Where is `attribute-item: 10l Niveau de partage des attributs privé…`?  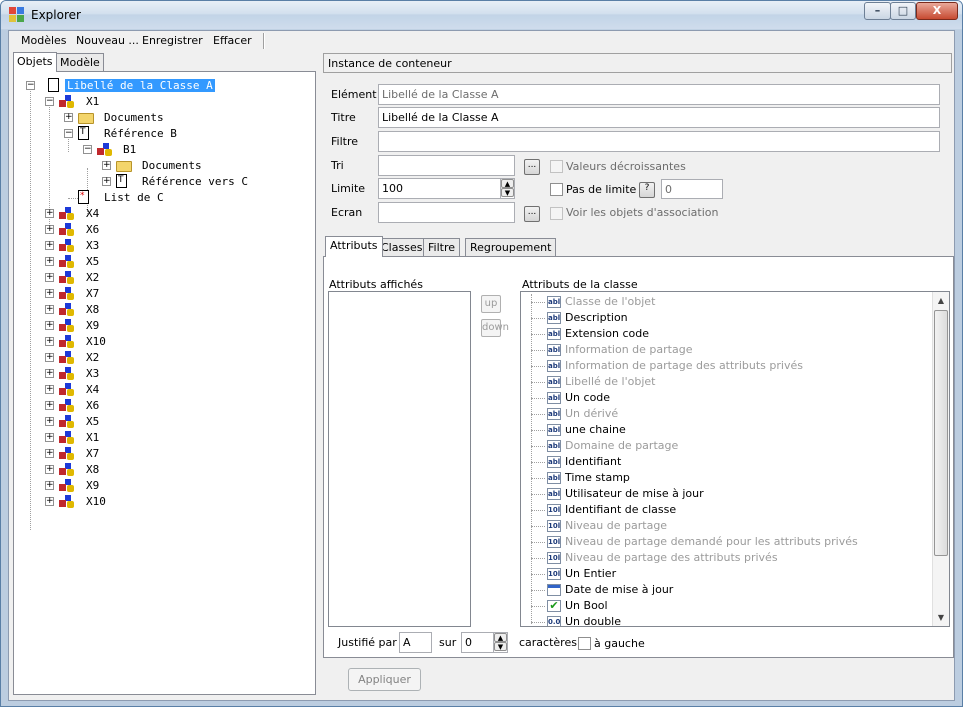 attribute-item: 10l Niveau de partage des attributs privé… is located at coordinates (726, 558).